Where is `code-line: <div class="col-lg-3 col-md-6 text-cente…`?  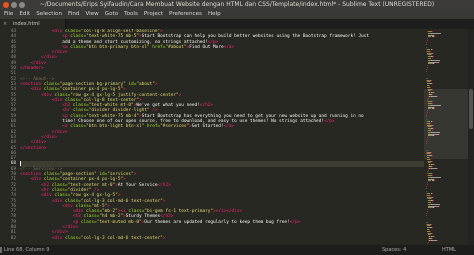
code-line: <div class="col-lg-3 col-md-6 text-cente… is located at coordinates (222, 238).